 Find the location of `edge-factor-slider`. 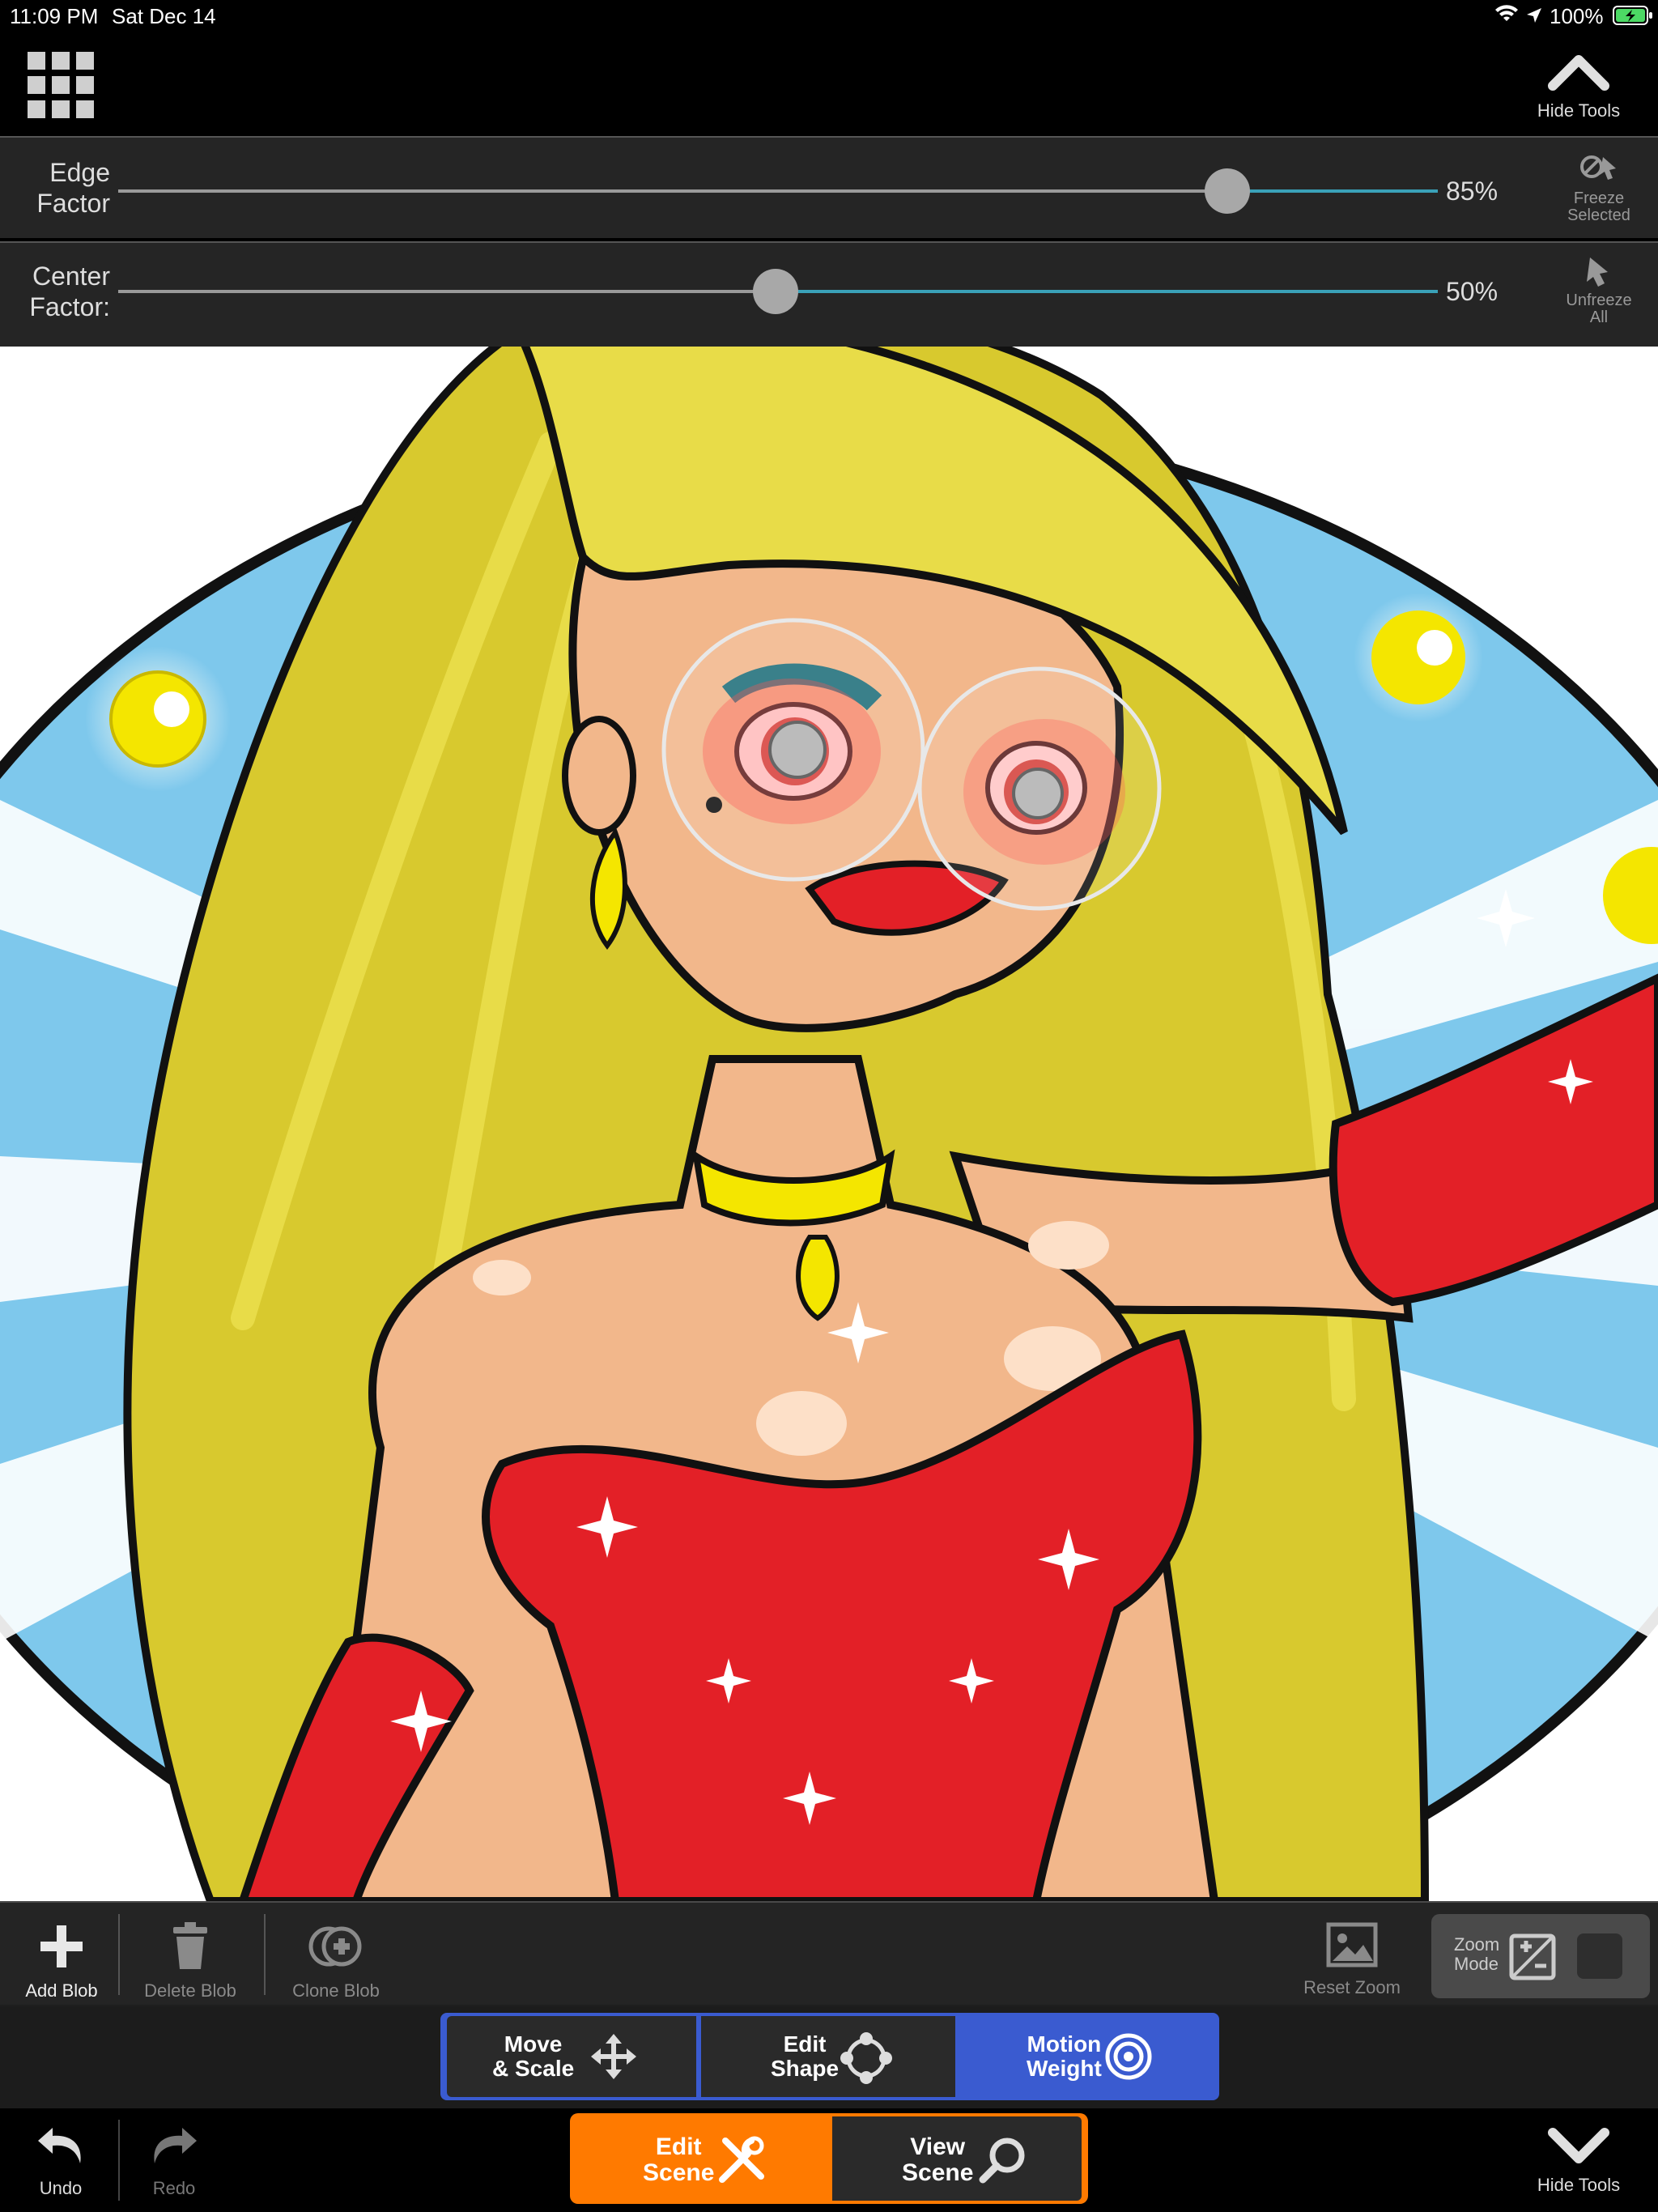

edge-factor-slider is located at coordinates (778, 191).